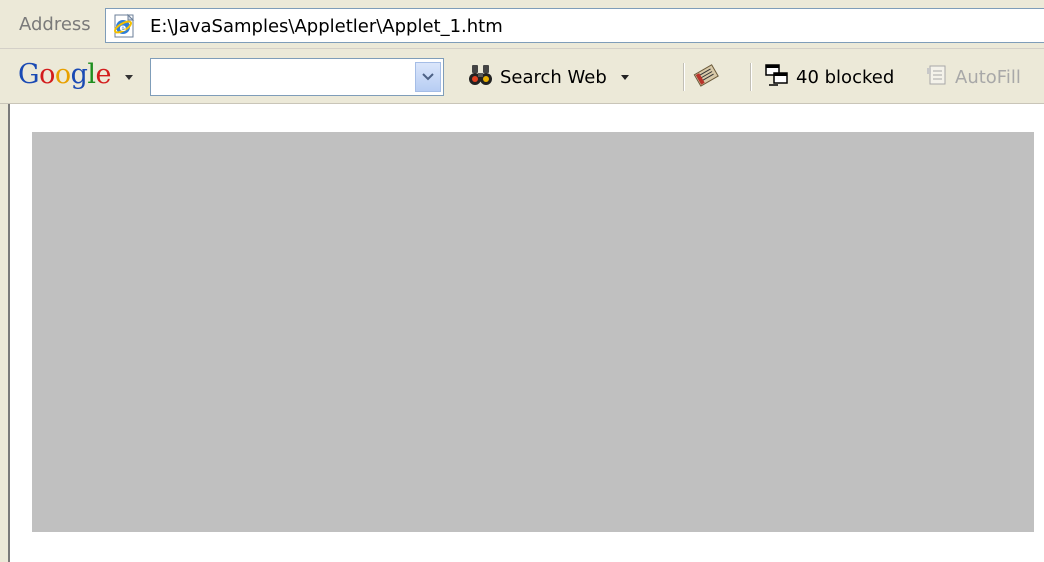 The image size is (1044, 562). I want to click on autofill-icon, so click(937, 77).